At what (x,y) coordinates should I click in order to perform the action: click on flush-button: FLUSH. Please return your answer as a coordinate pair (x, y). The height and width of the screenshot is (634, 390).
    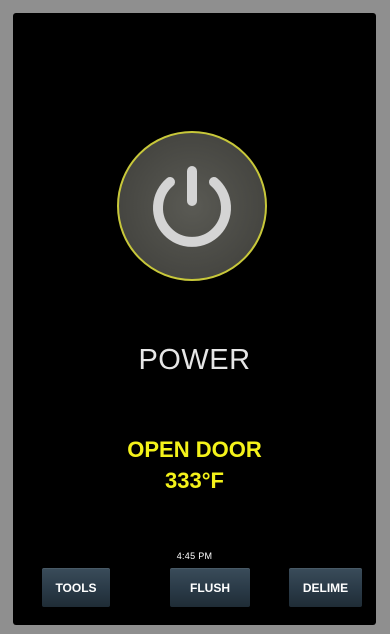
    Looking at the image, I should click on (210, 587).